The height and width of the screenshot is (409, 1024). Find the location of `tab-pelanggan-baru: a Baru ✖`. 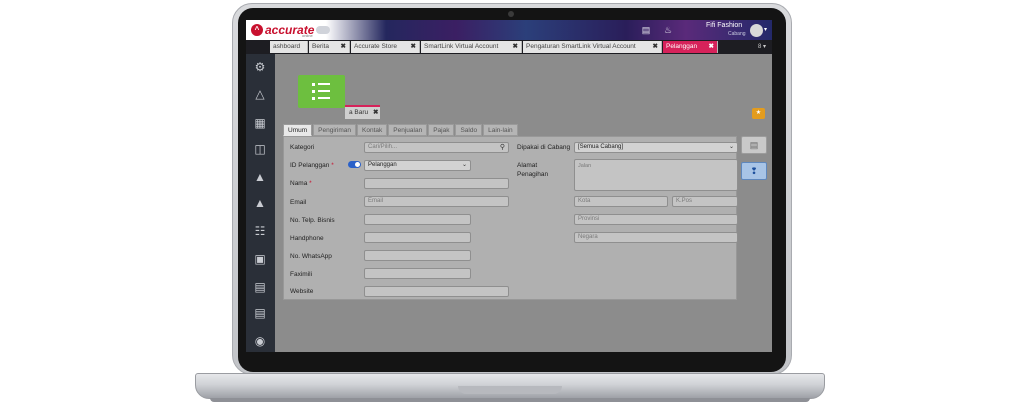

tab-pelanggan-baru: a Baru ✖ is located at coordinates (362, 112).